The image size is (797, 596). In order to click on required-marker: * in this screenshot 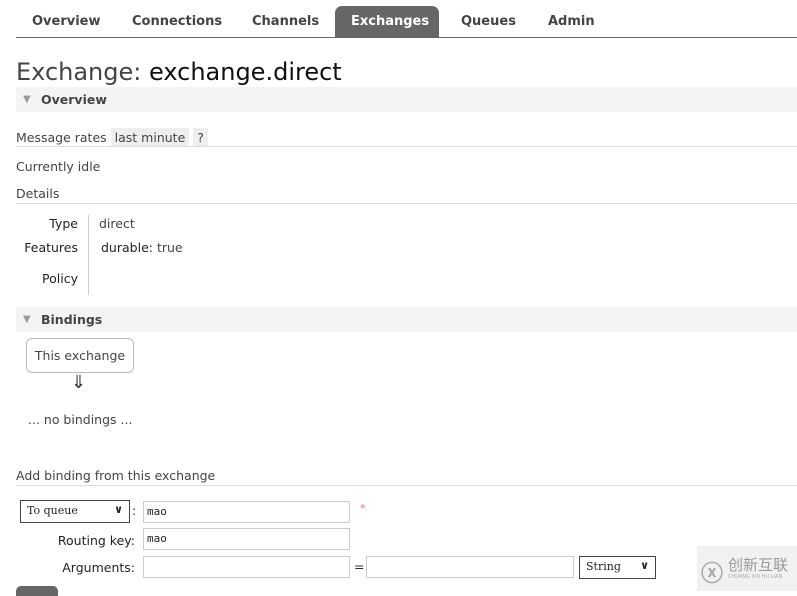, I will do `click(363, 508)`.